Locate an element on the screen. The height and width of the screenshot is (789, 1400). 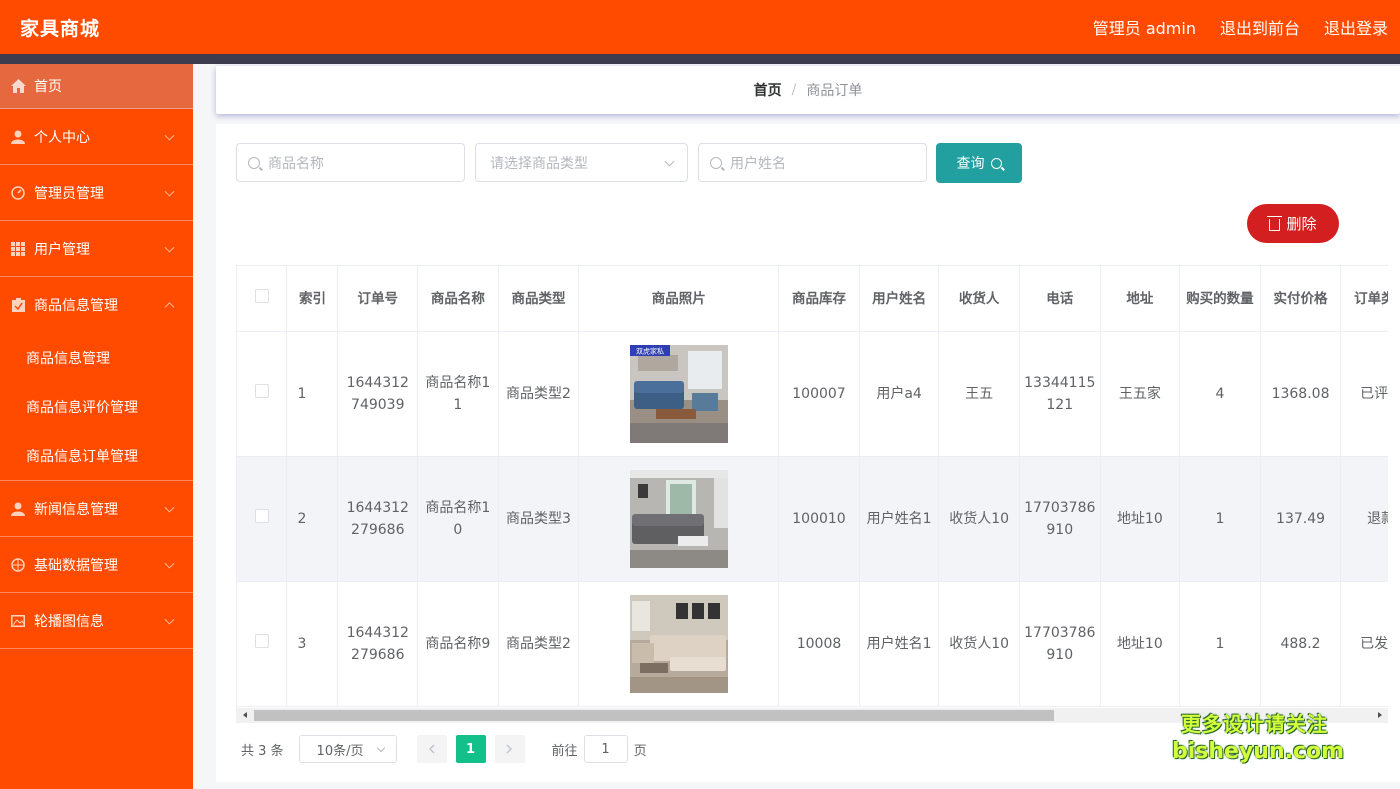
goods-photo: 双虎家私 is located at coordinates (678, 394).